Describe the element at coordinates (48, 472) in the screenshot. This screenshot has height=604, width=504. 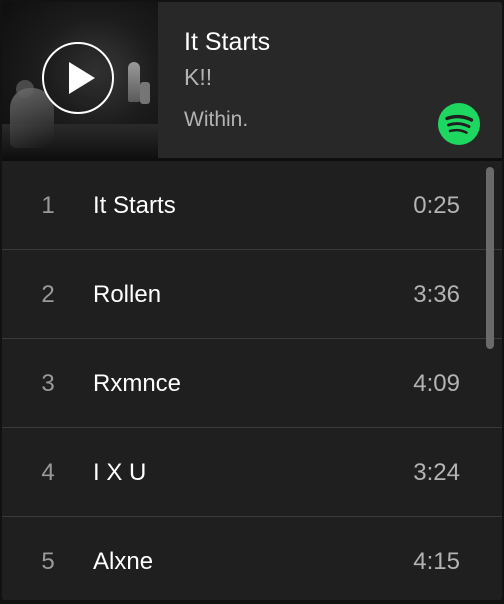
I see `track-number: 4` at that location.